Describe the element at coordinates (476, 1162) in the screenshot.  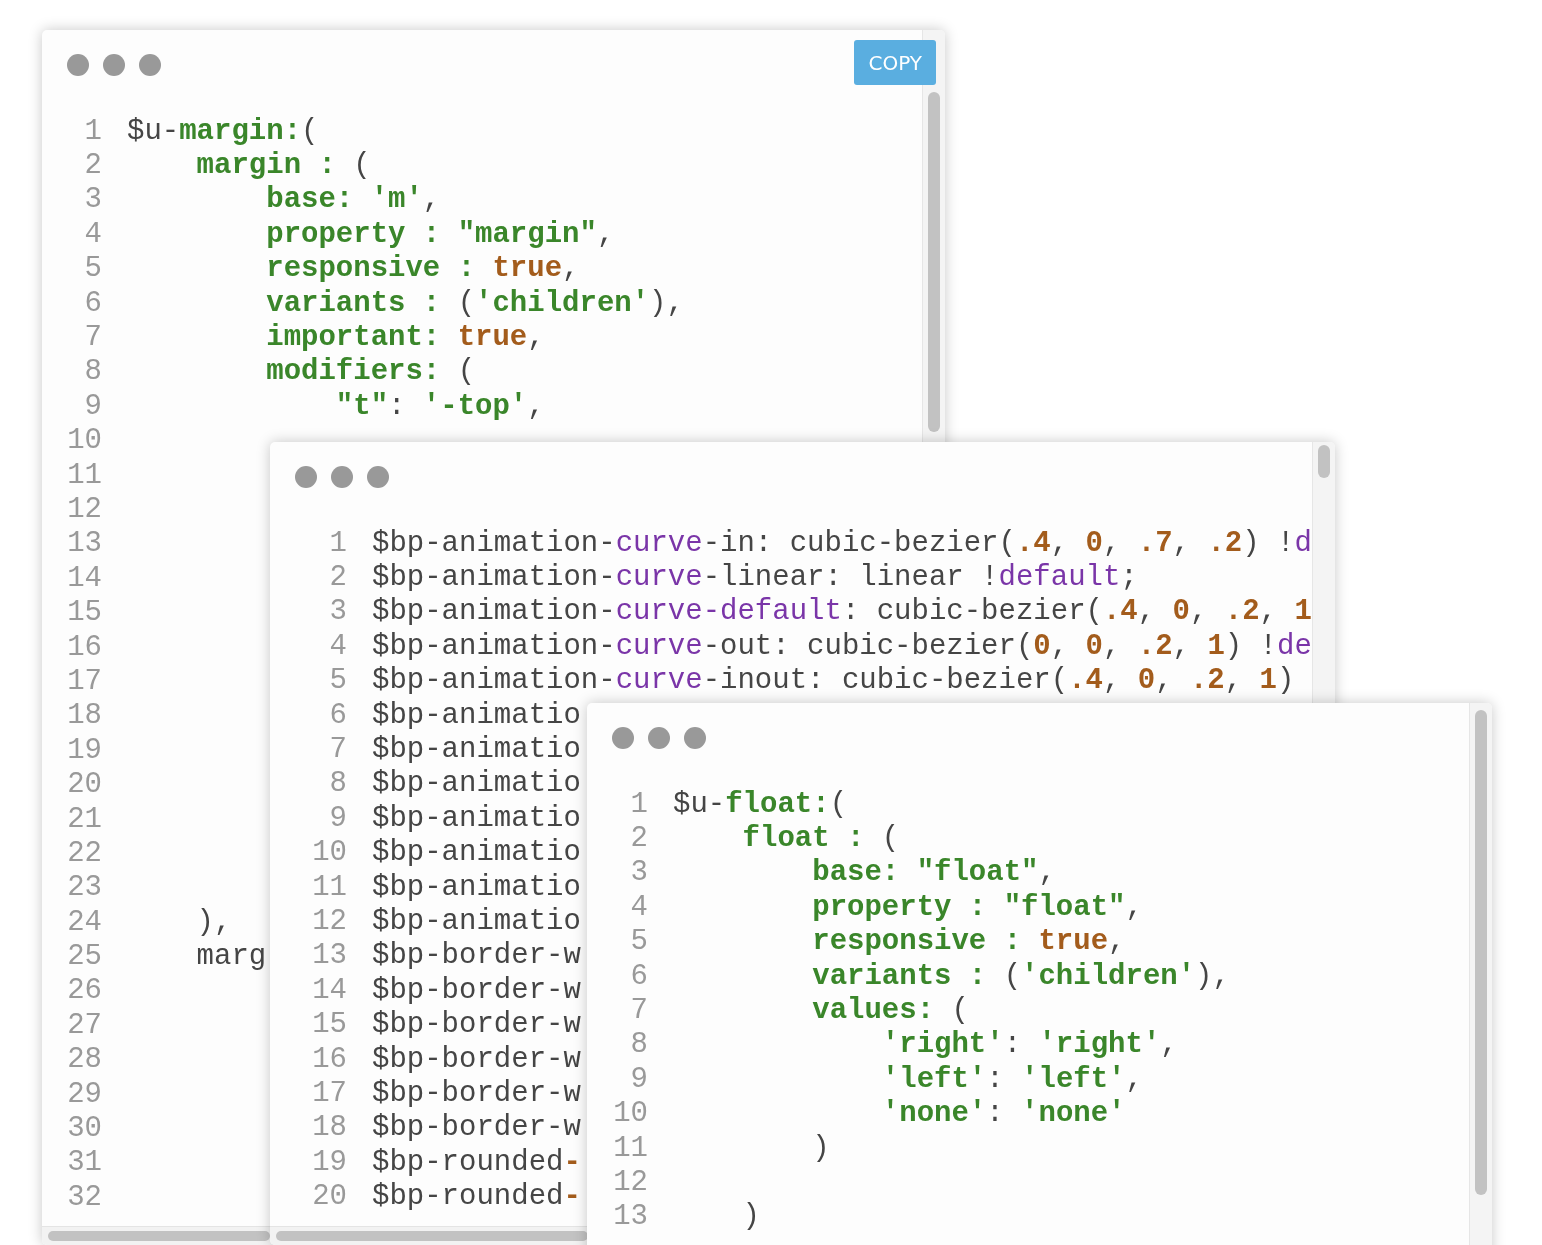
I see `code-line: $bp-rounded-` at that location.